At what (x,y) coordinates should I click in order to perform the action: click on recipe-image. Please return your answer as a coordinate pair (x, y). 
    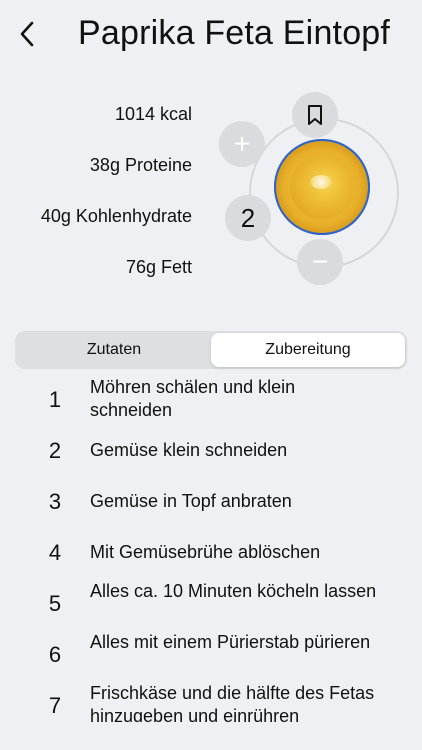
    Looking at the image, I should click on (322, 187).